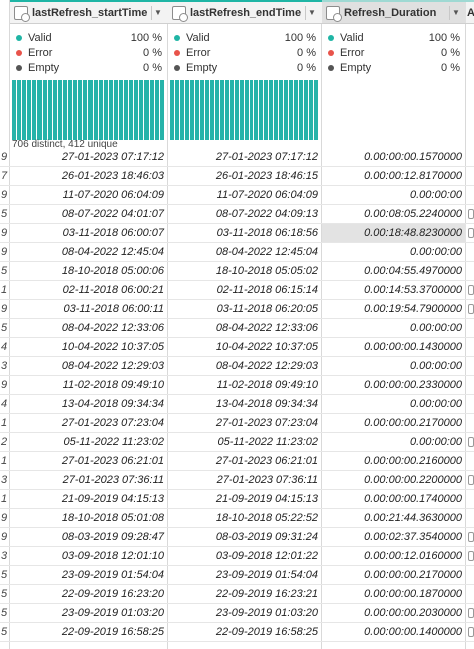  What do you see at coordinates (394, 594) in the screenshot?
I see `duration-cell: 0.00:00:00.1870000` at bounding box center [394, 594].